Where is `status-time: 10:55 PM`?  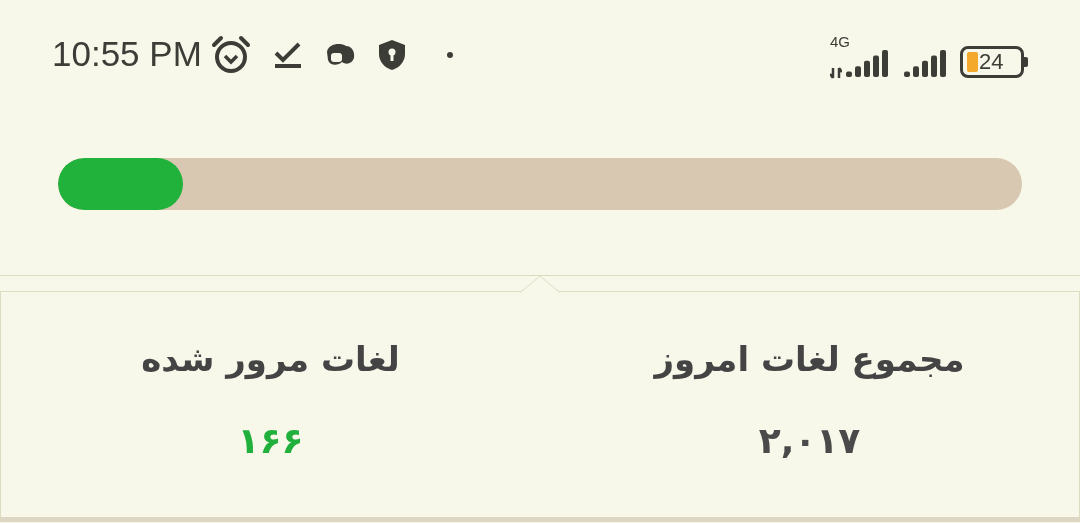
status-time: 10:55 PM is located at coordinates (127, 54).